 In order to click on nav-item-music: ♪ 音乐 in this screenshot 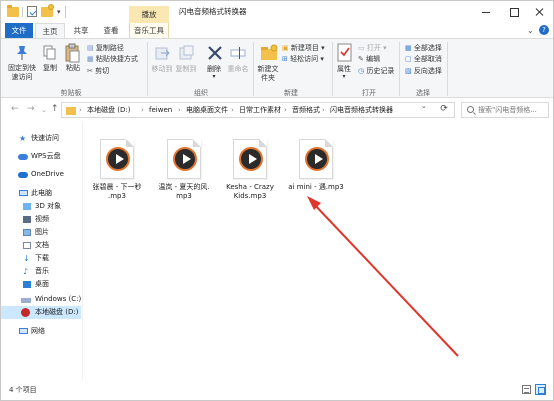, I will do `click(41, 271)`.